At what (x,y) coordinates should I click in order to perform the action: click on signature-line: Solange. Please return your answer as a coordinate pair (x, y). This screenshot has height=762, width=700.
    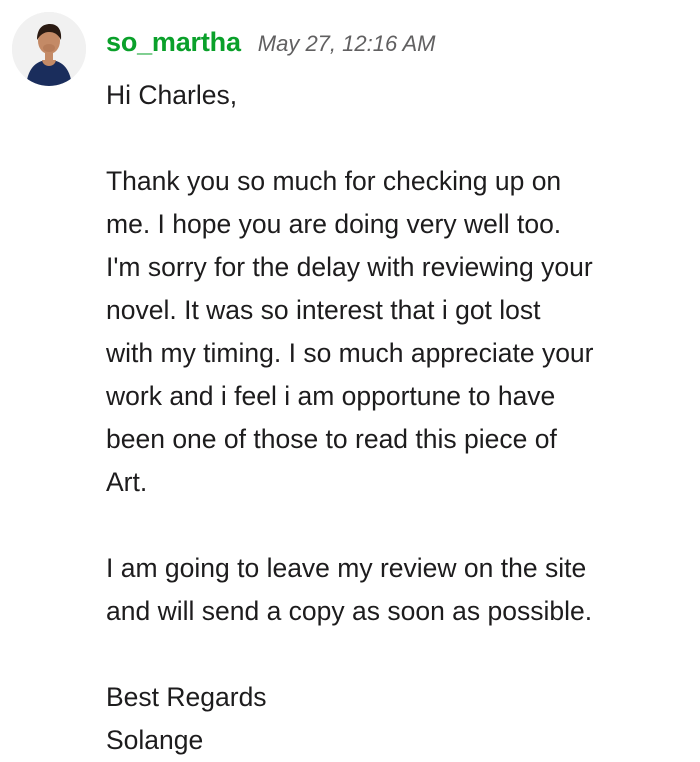
    Looking at the image, I should click on (155, 740).